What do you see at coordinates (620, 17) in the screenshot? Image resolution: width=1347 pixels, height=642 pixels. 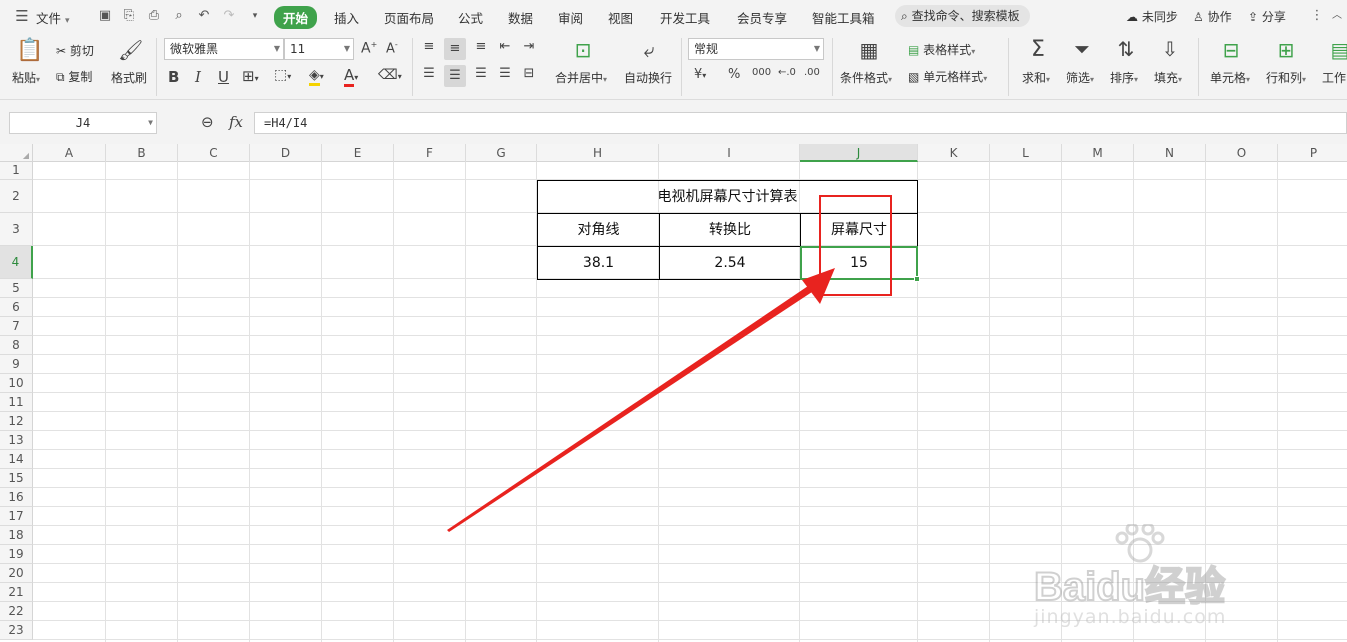 I see `tab-view: 视图` at bounding box center [620, 17].